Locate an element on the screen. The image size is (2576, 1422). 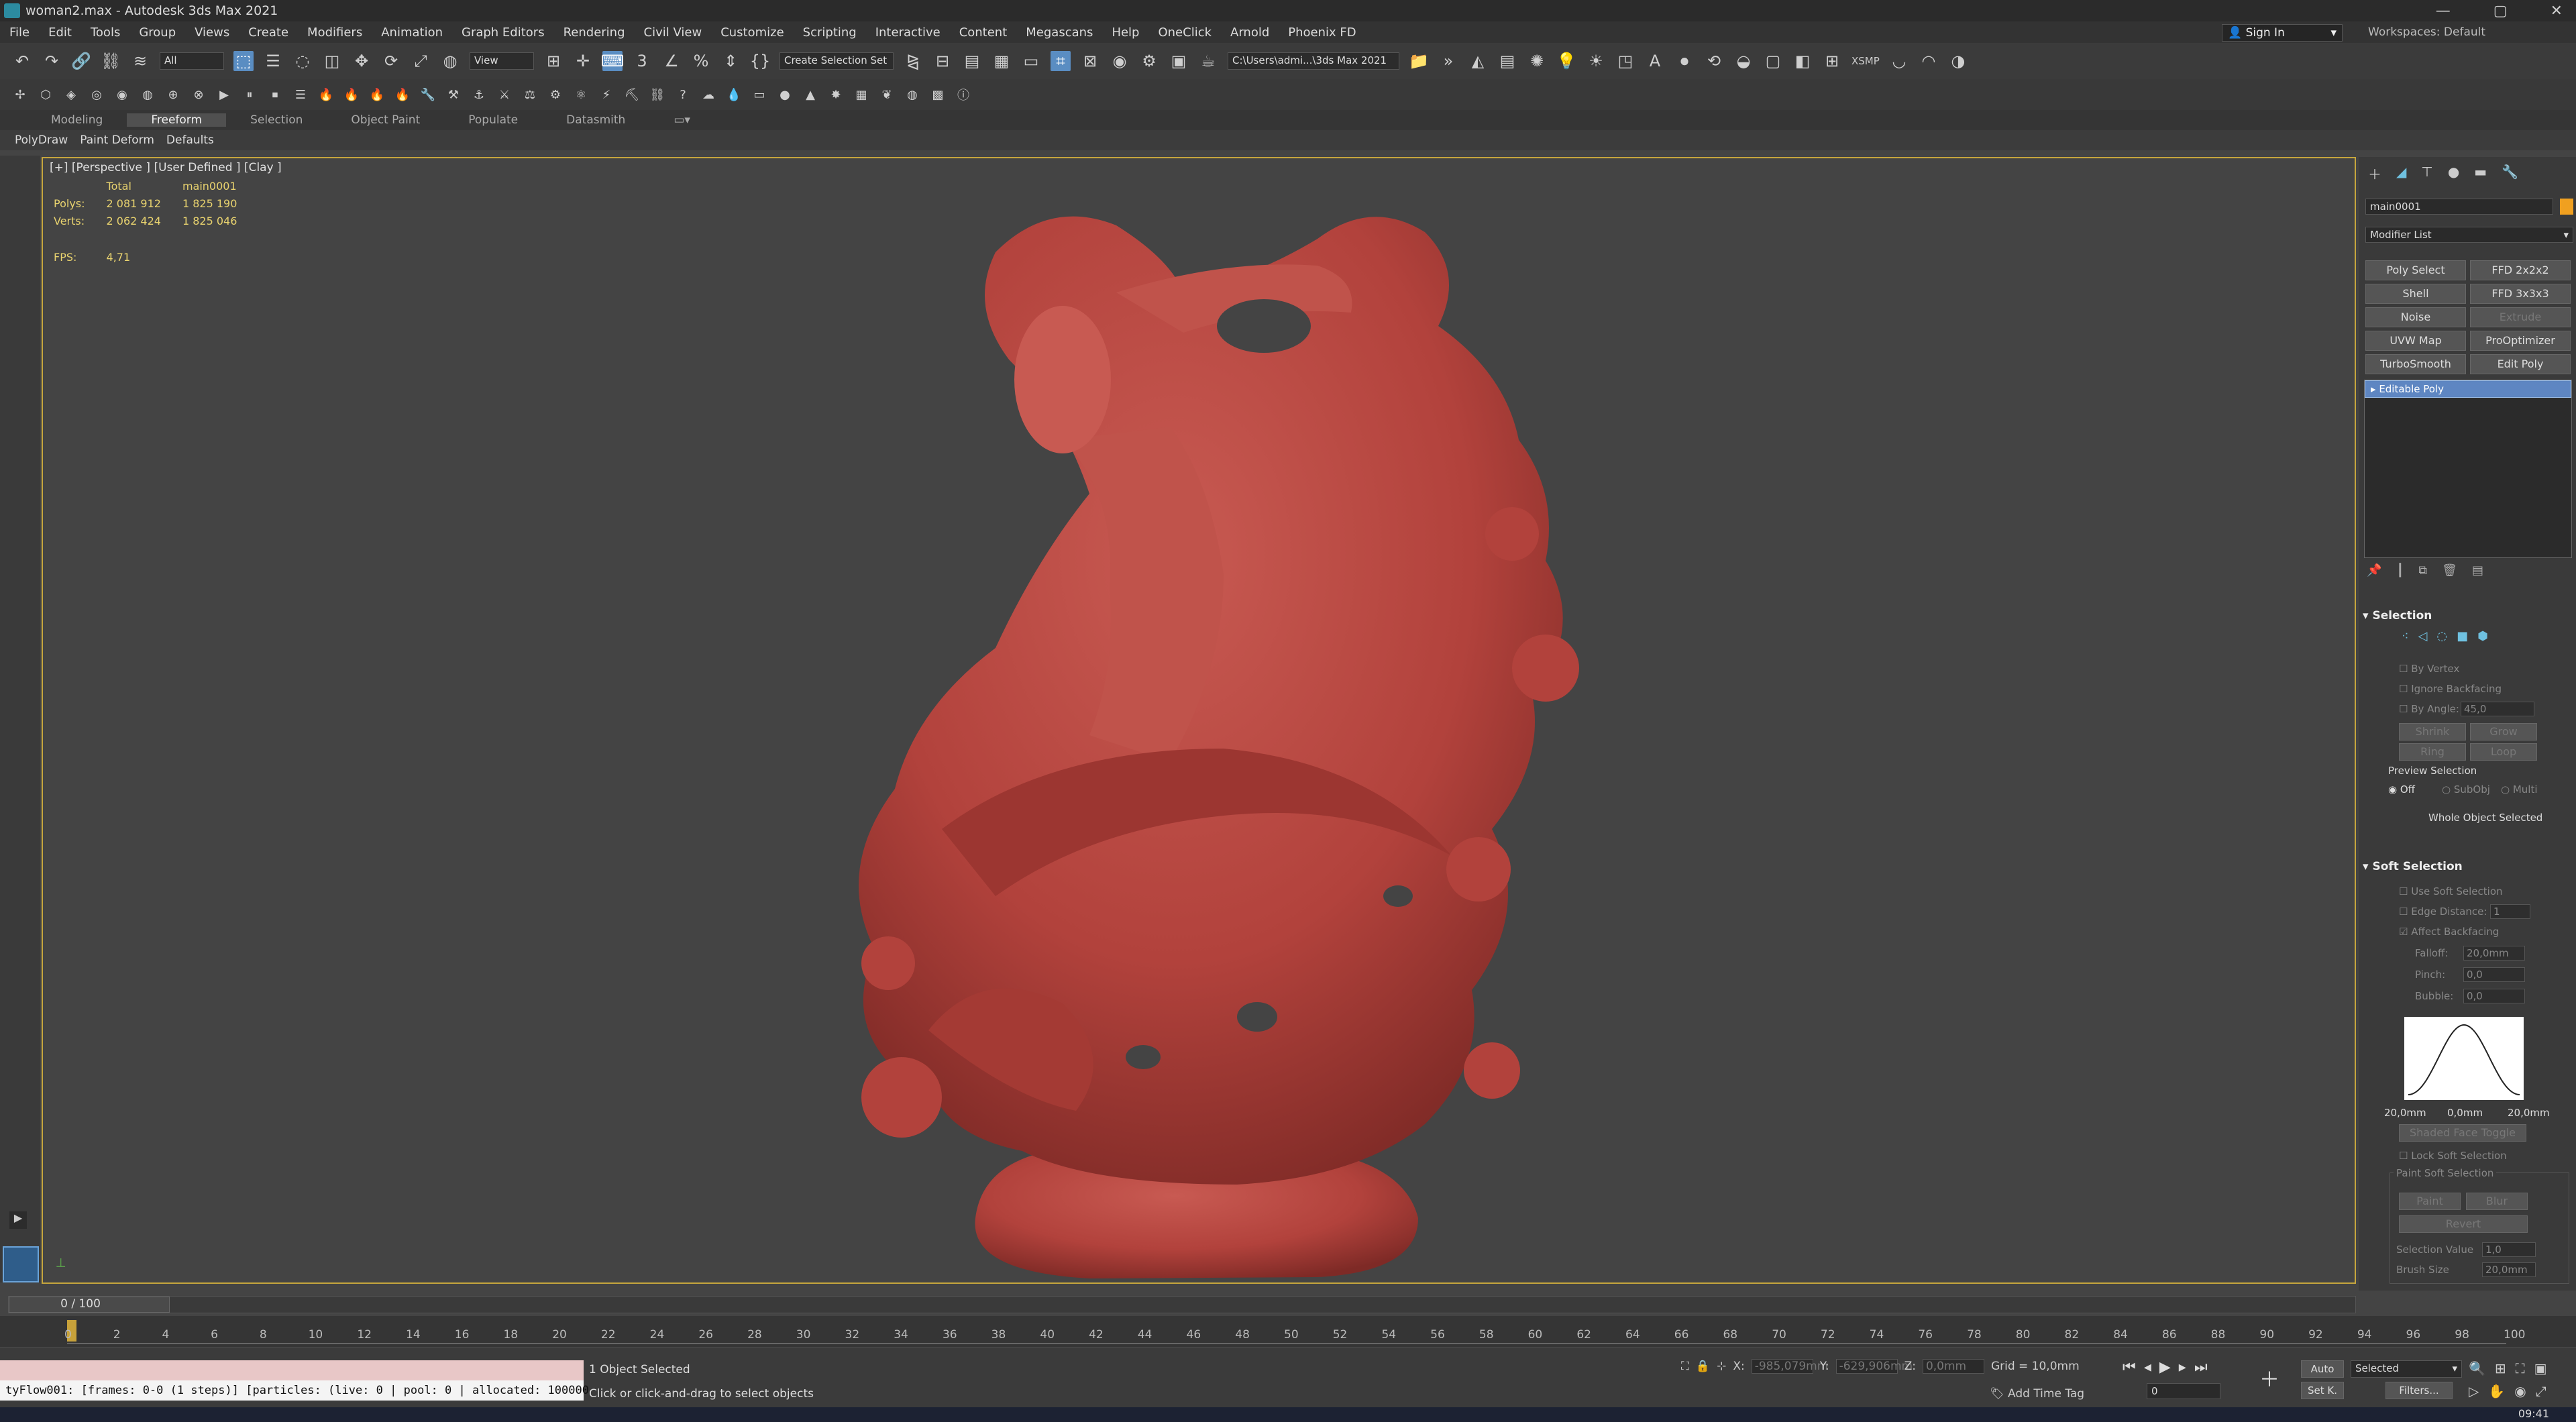
lightbulb-icon: 💡 is located at coordinates (1566, 61).